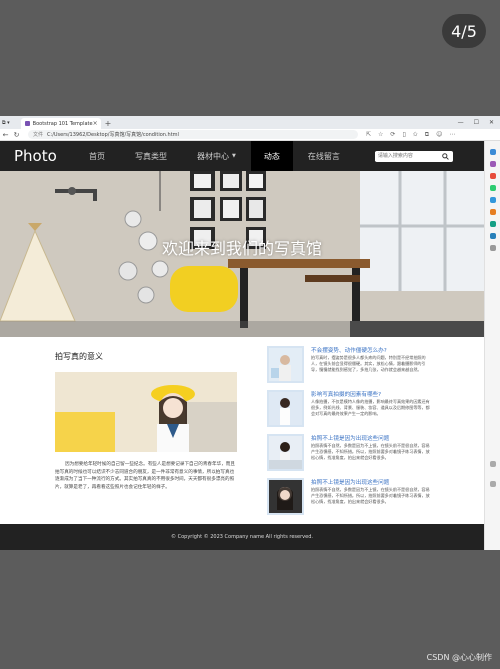 This screenshot has width=500, height=669. Describe the element at coordinates (493, 152) in the screenshot. I see `search-sidebar-icon` at that location.